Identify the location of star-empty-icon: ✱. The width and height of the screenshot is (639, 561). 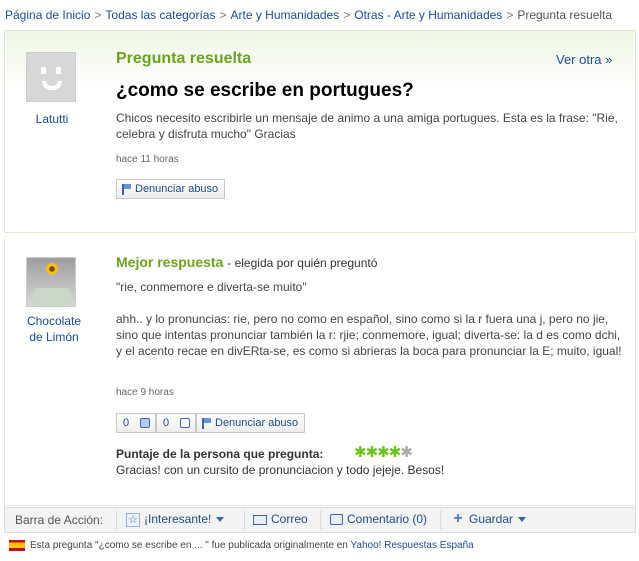
(406, 452).